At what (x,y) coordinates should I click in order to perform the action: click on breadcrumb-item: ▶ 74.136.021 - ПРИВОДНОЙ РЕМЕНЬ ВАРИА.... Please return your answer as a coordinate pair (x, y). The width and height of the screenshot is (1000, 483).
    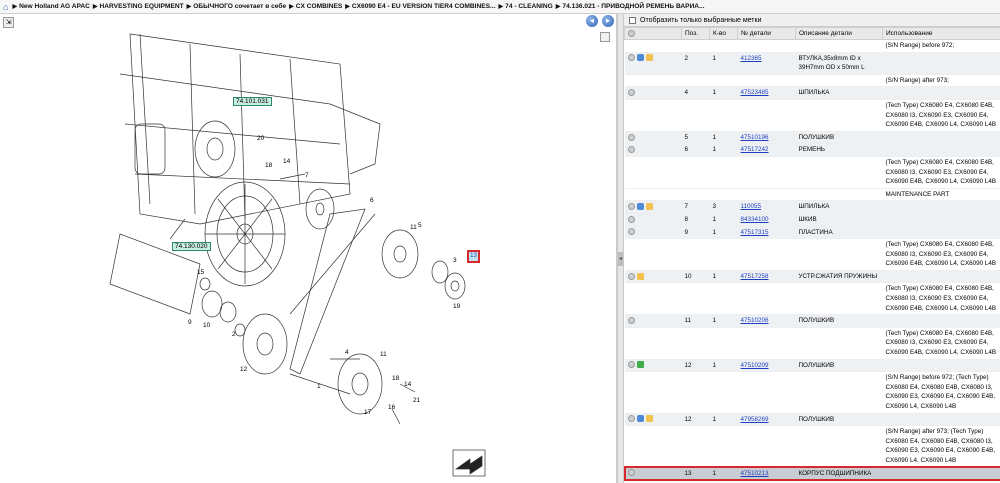
    Looking at the image, I should click on (630, 6).